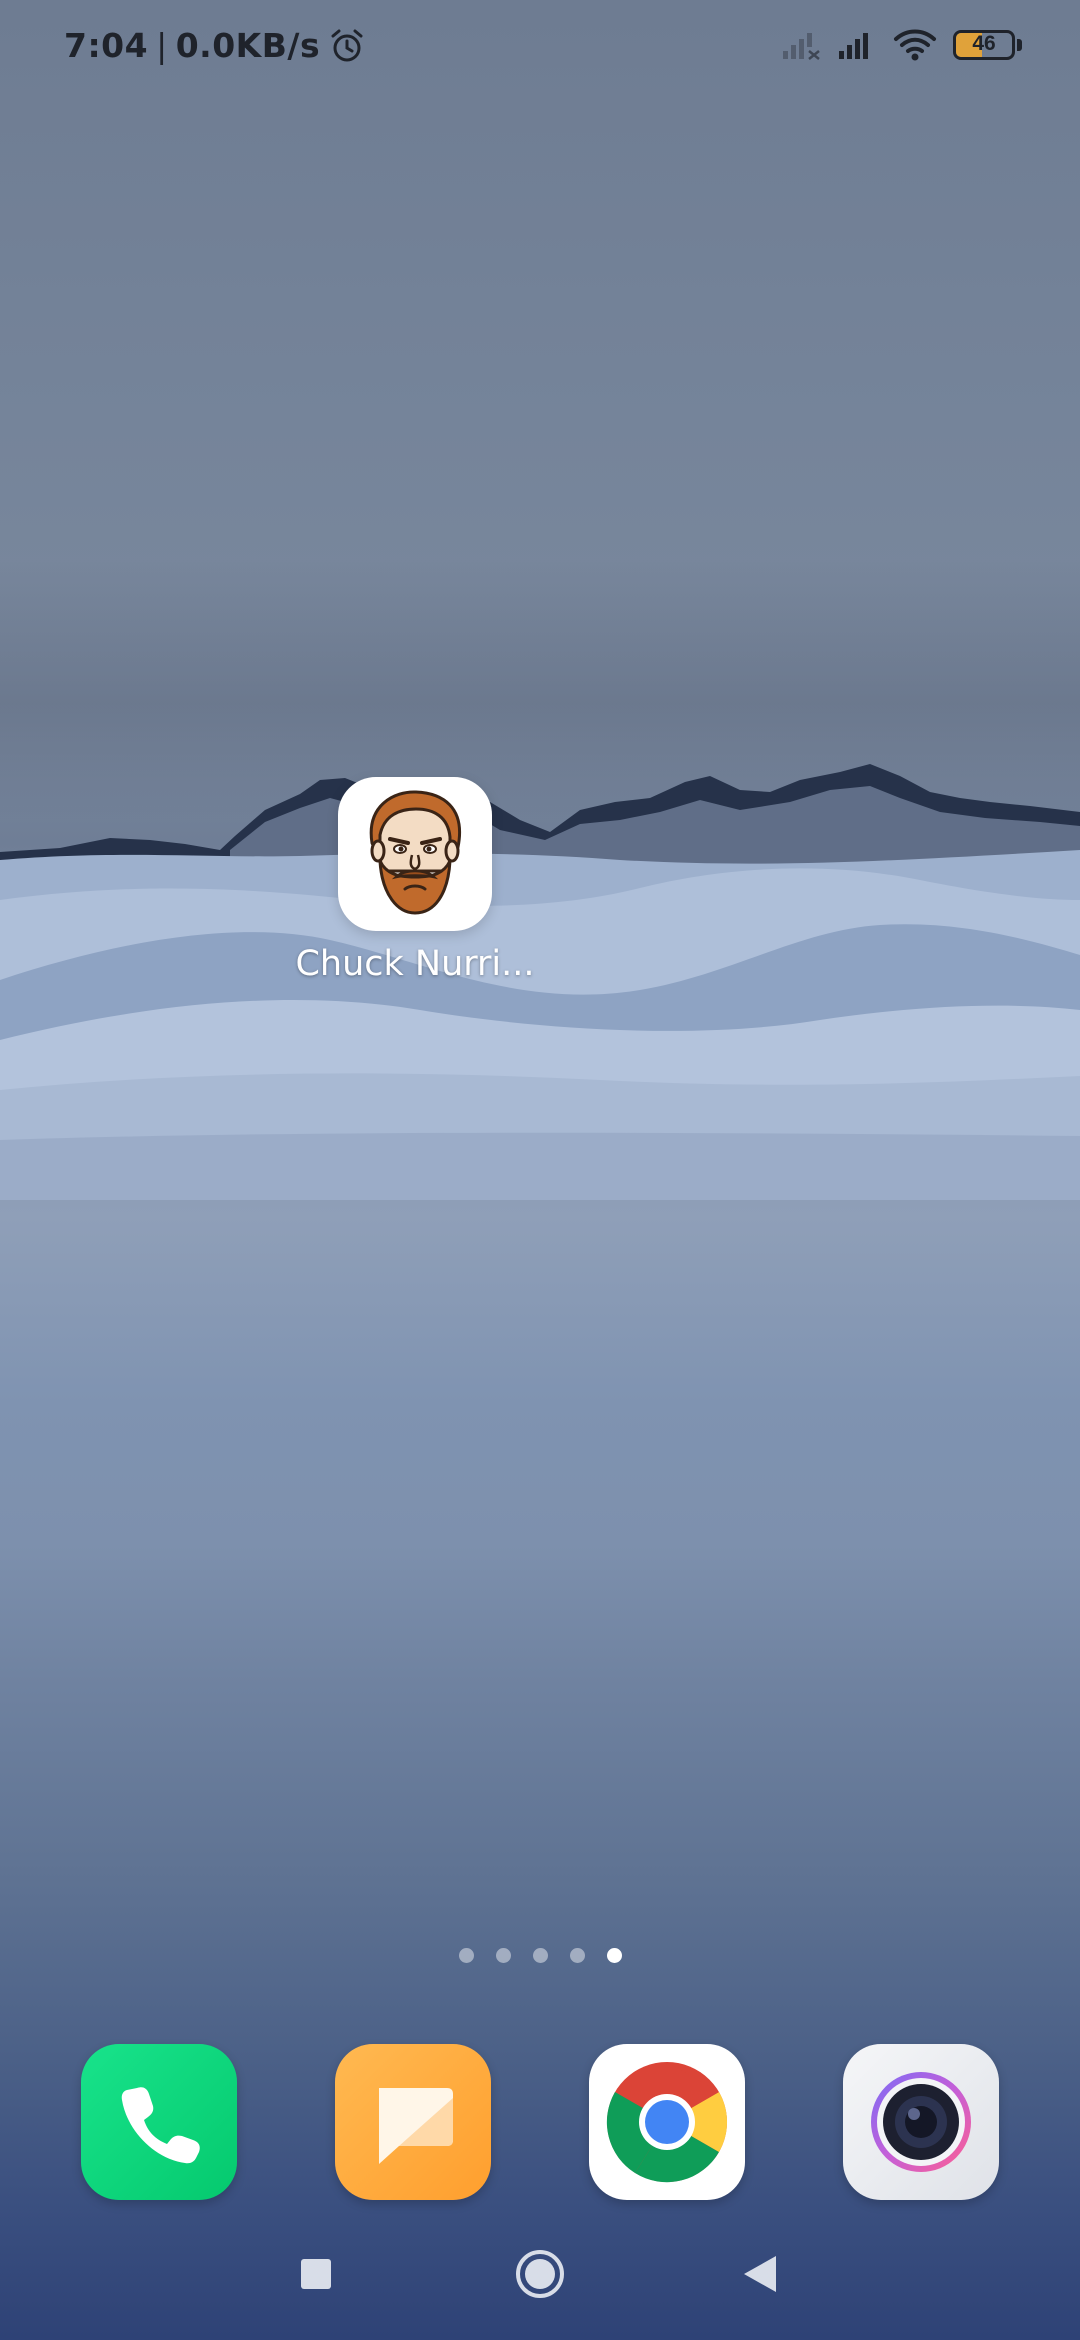 This screenshot has width=1080, height=2340. I want to click on clock: 7:04, so click(106, 45).